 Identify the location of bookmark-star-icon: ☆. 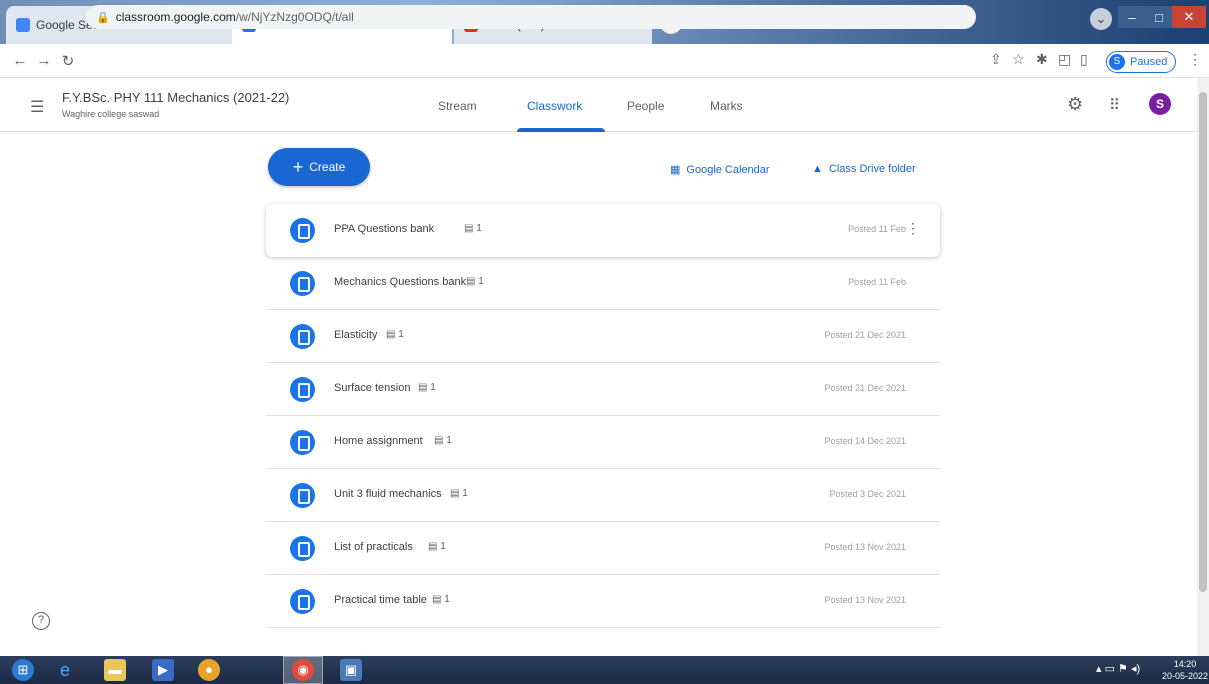
(1018, 59).